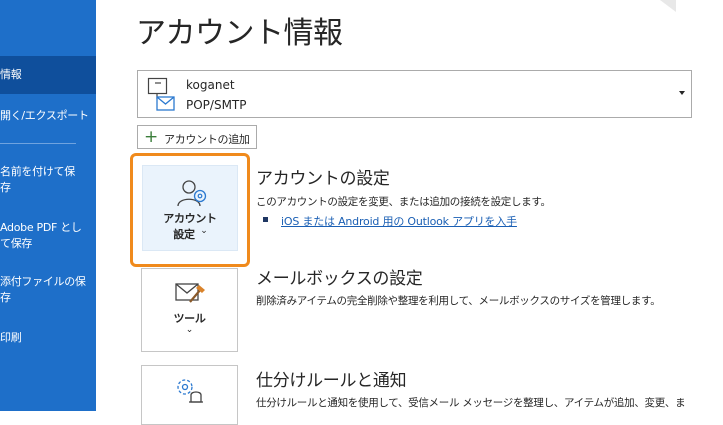 Image resolution: width=723 pixels, height=425 pixels. I want to click on sidebar-item-label: 添付ファイルの保, so click(43, 281).